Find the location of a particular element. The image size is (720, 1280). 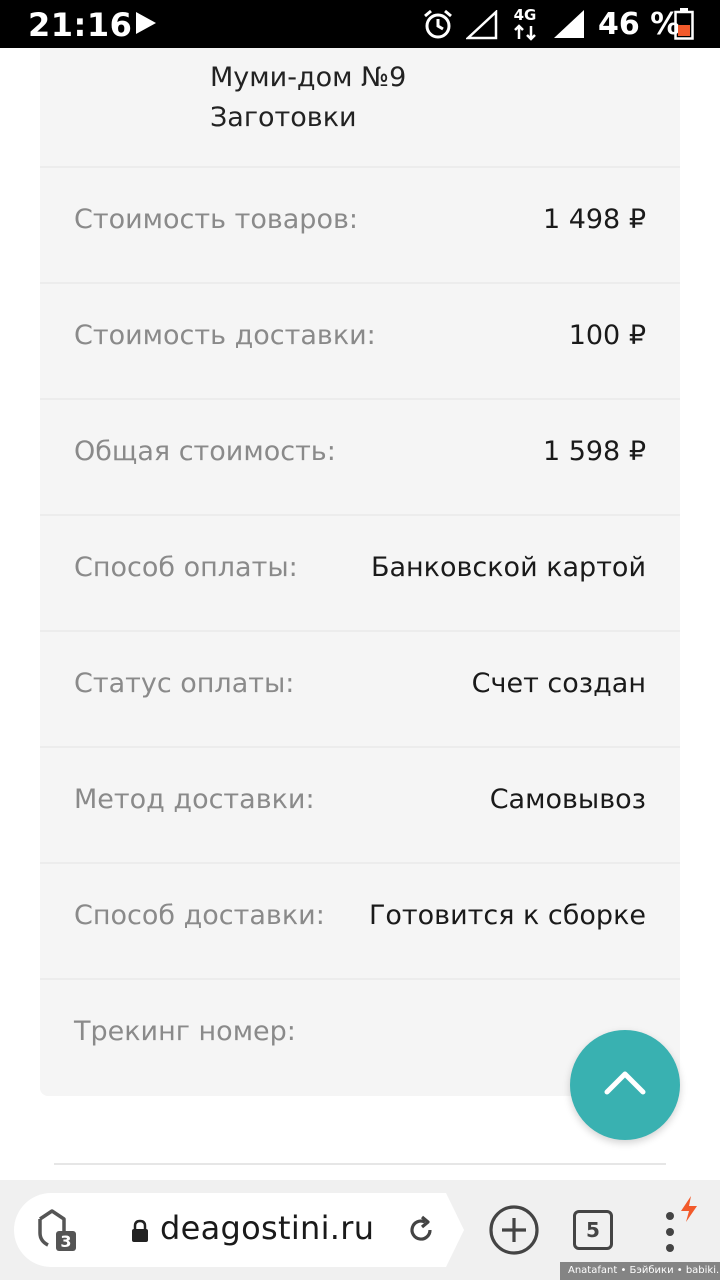

row-label: Стоимость доставки: is located at coordinates (225, 335).